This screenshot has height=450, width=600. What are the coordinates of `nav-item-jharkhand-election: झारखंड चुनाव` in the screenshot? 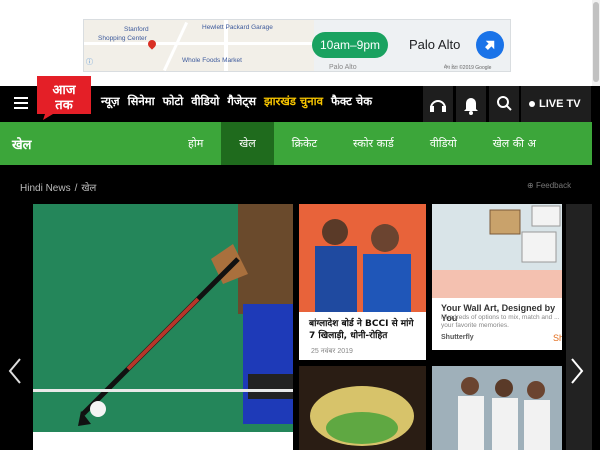 It's located at (293, 101).